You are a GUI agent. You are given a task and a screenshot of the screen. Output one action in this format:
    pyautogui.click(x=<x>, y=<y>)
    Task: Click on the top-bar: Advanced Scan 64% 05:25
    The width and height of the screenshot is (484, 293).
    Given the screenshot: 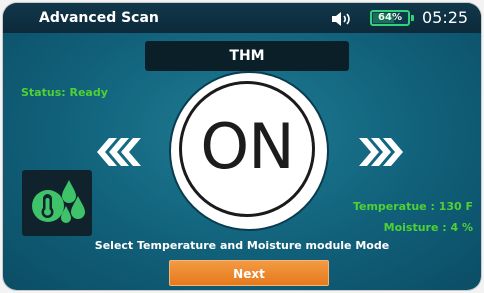 What is the action you would take?
    pyautogui.click(x=242, y=18)
    